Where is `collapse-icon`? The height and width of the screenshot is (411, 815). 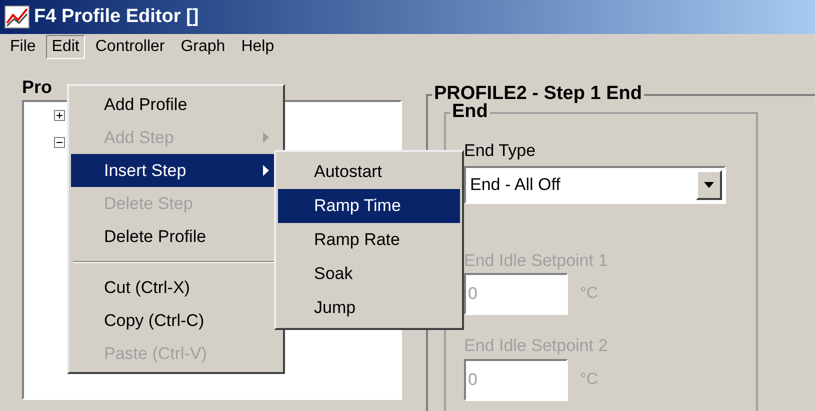
collapse-icon is located at coordinates (59, 142).